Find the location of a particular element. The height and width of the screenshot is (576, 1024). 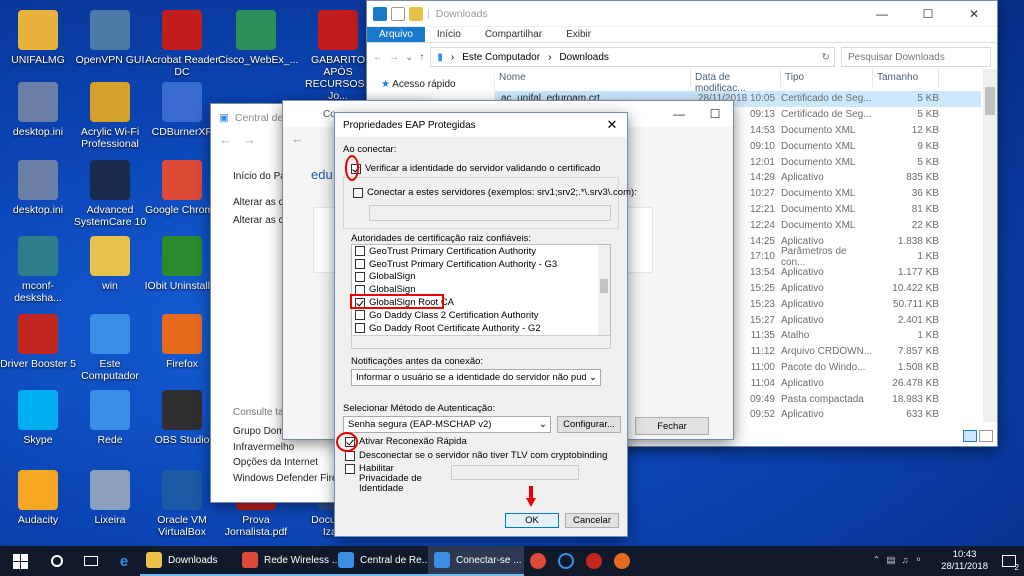

link-internet-options: Opções da Internet is located at coordinates (289, 463).